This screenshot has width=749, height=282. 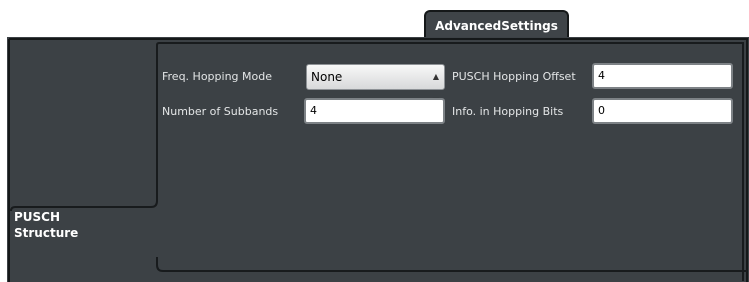 I want to click on freq-hopping-mode-label: Freq. Hopping Mode, so click(x=217, y=76).